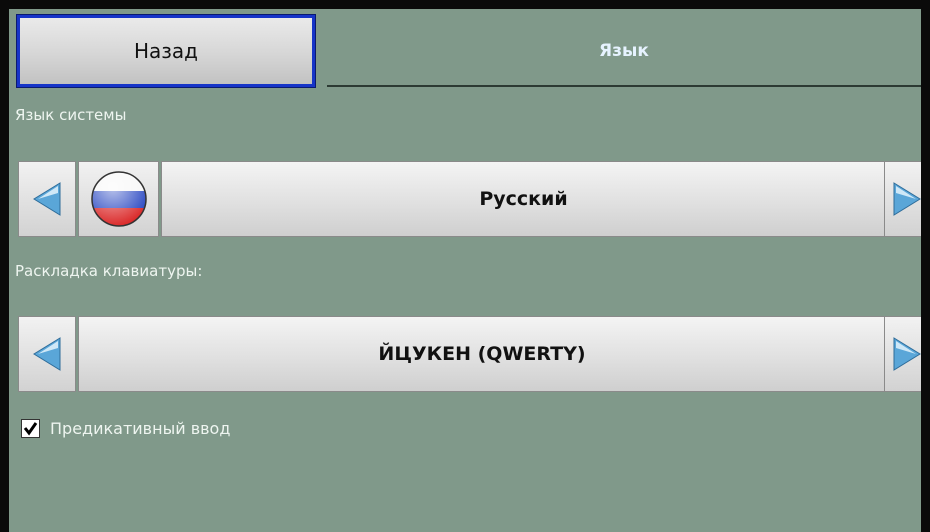 The width and height of the screenshot is (930, 532). I want to click on keyboard-layout-selector: ЙЦУКЕН (QWERTY), so click(469, 354).